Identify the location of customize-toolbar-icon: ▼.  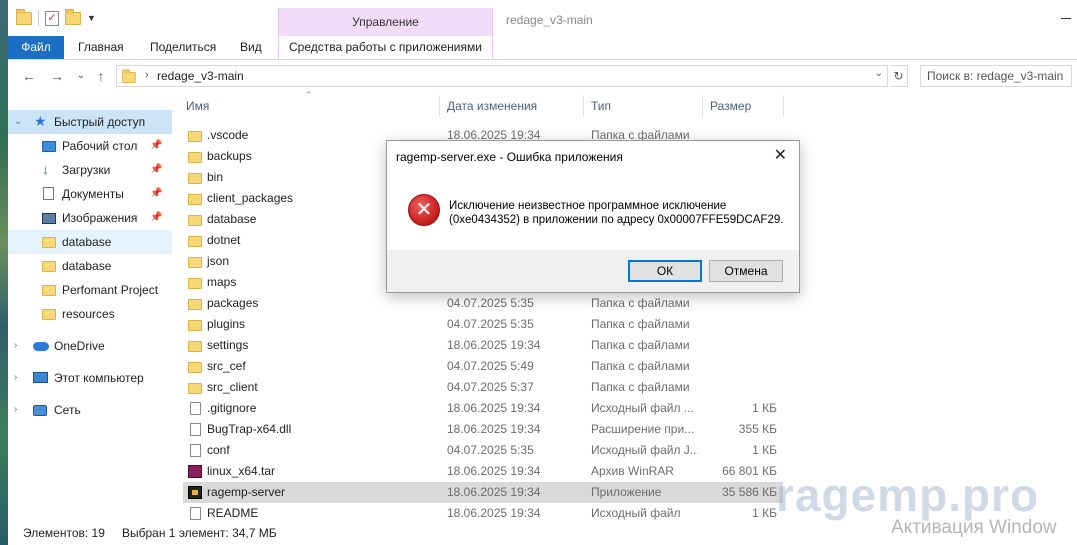
(91, 18).